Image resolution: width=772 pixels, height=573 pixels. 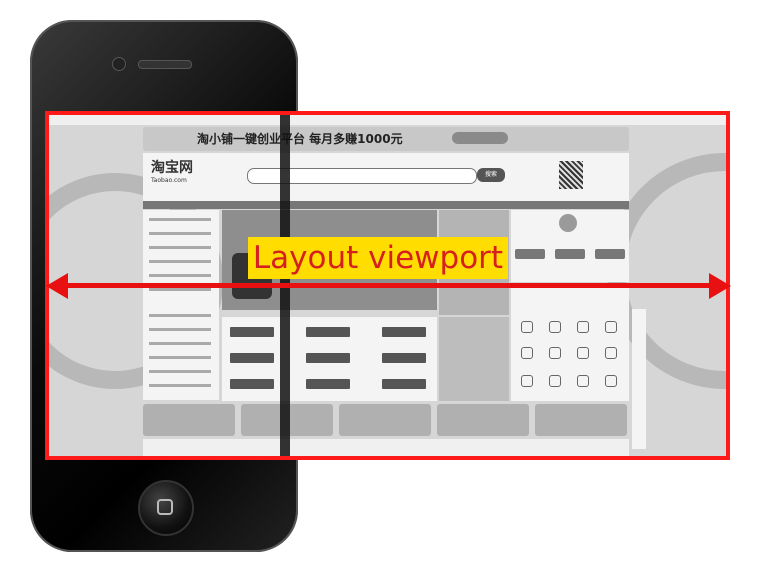 What do you see at coordinates (119, 64) in the screenshot?
I see `camera-icon` at bounding box center [119, 64].